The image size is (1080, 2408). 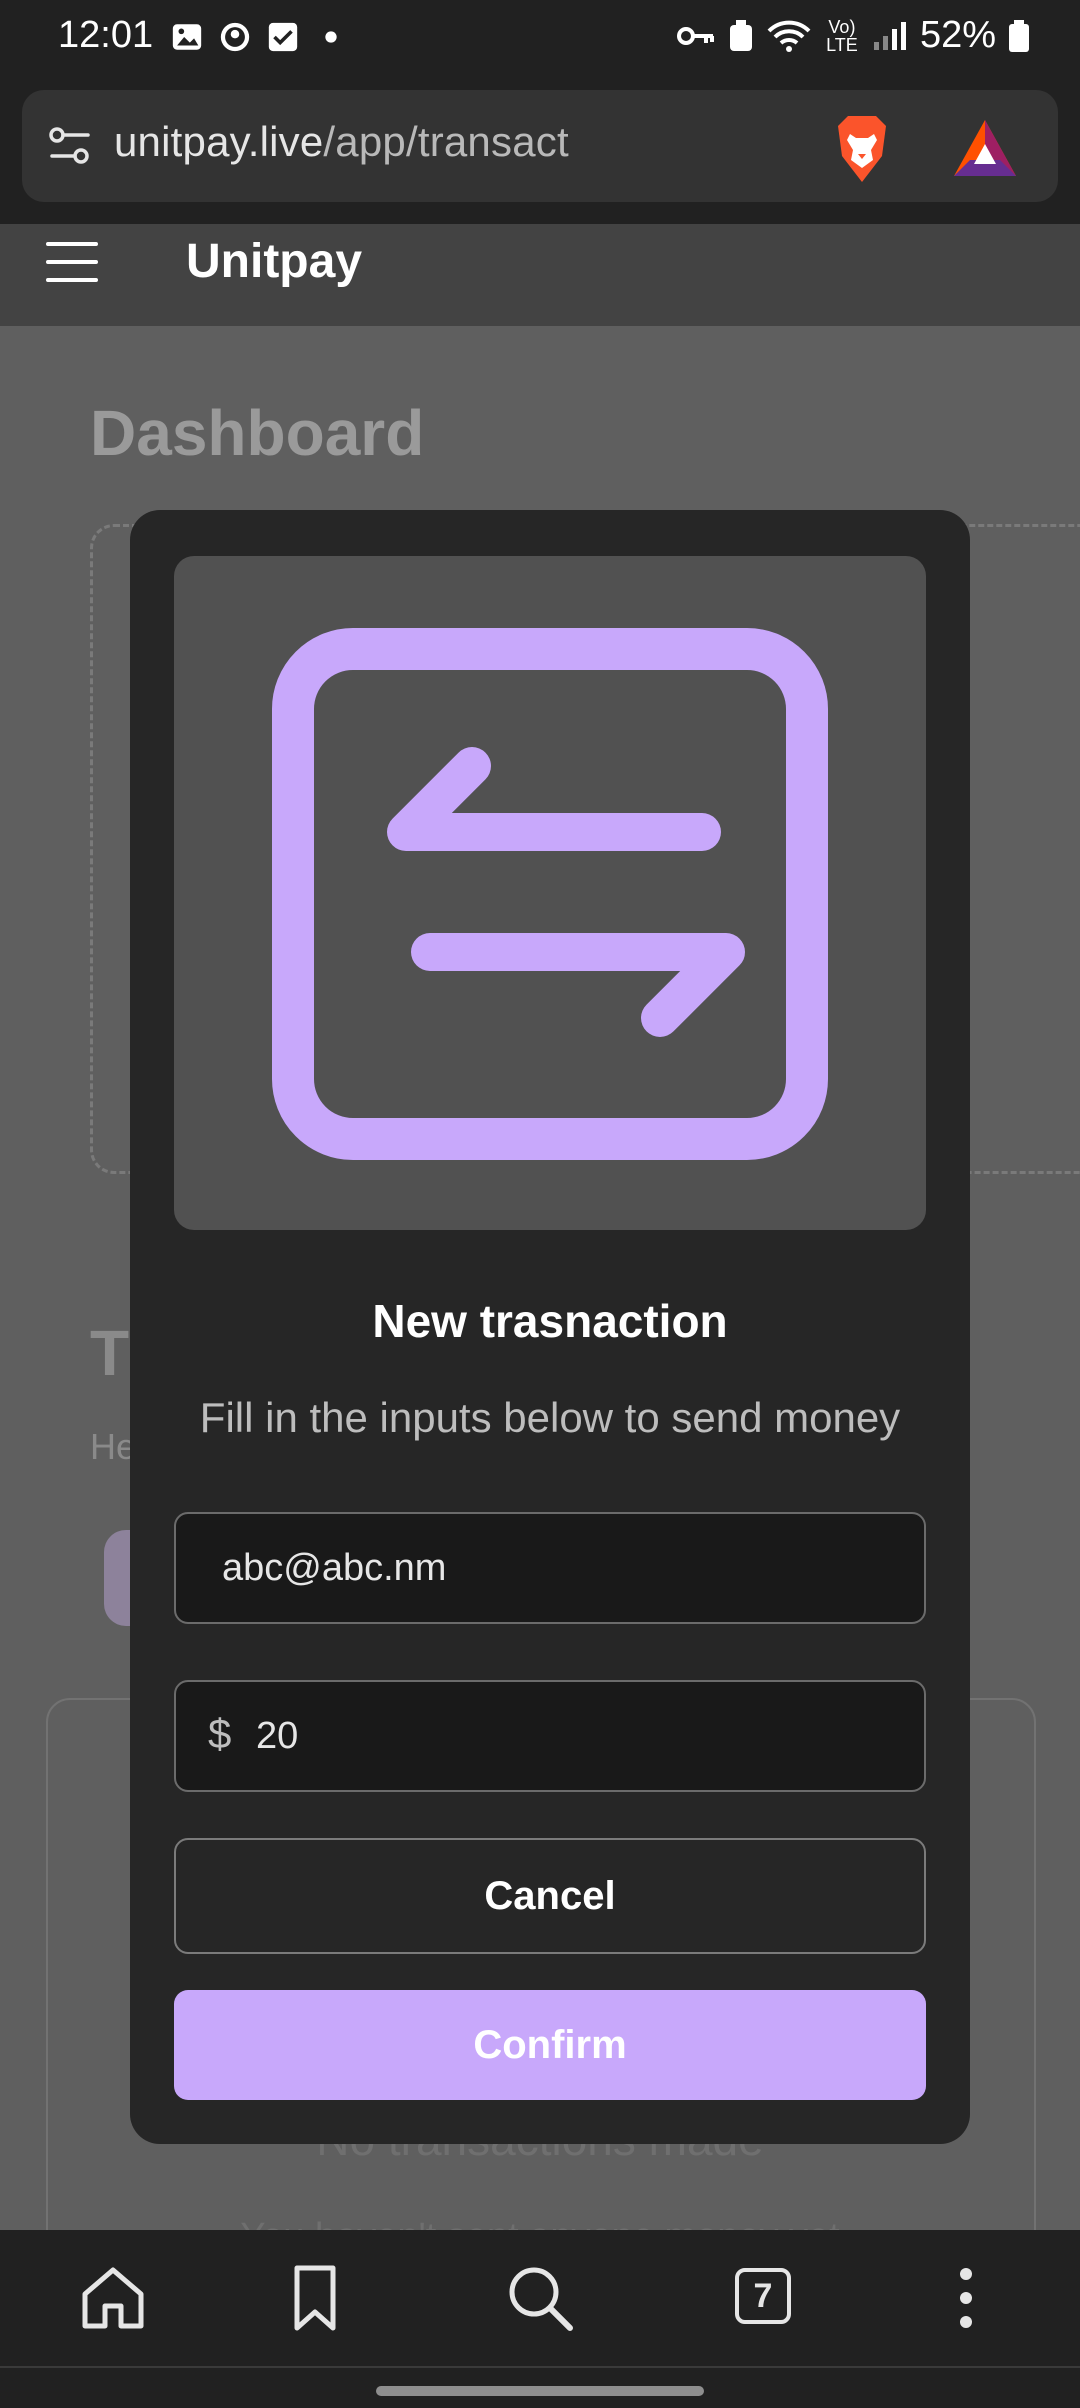 What do you see at coordinates (550, 1321) in the screenshot?
I see `modal-title: New trasnaction` at bounding box center [550, 1321].